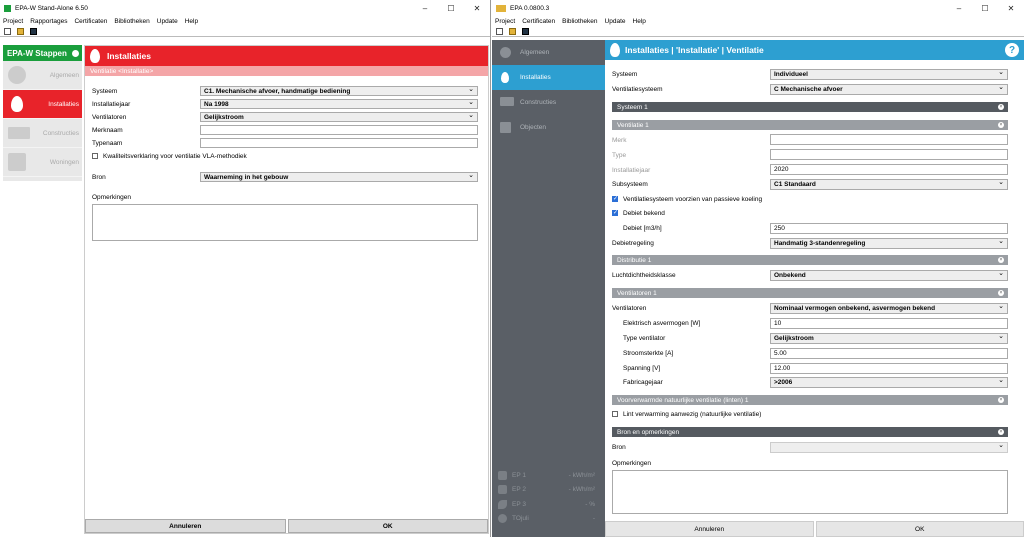 The height and width of the screenshot is (537, 1024). I want to click on window-title: EPA 0.0800.3, so click(530, 8).